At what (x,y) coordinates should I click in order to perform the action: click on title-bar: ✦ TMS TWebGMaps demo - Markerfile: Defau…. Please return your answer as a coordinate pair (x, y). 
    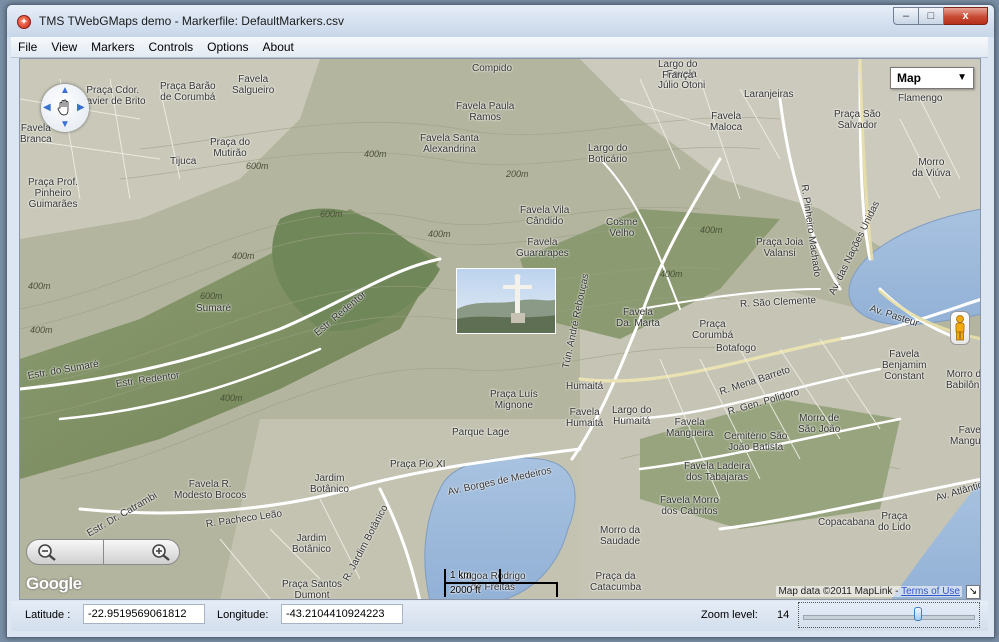
    Looking at the image, I should click on (500, 21).